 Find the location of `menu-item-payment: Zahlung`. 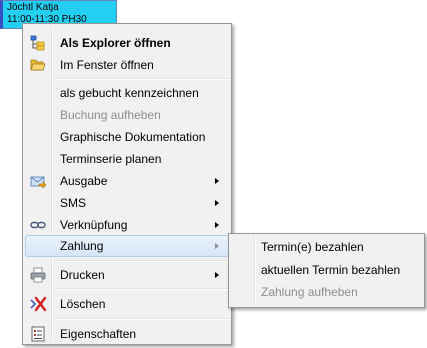

menu-item-payment: Zahlung is located at coordinates (127, 246).